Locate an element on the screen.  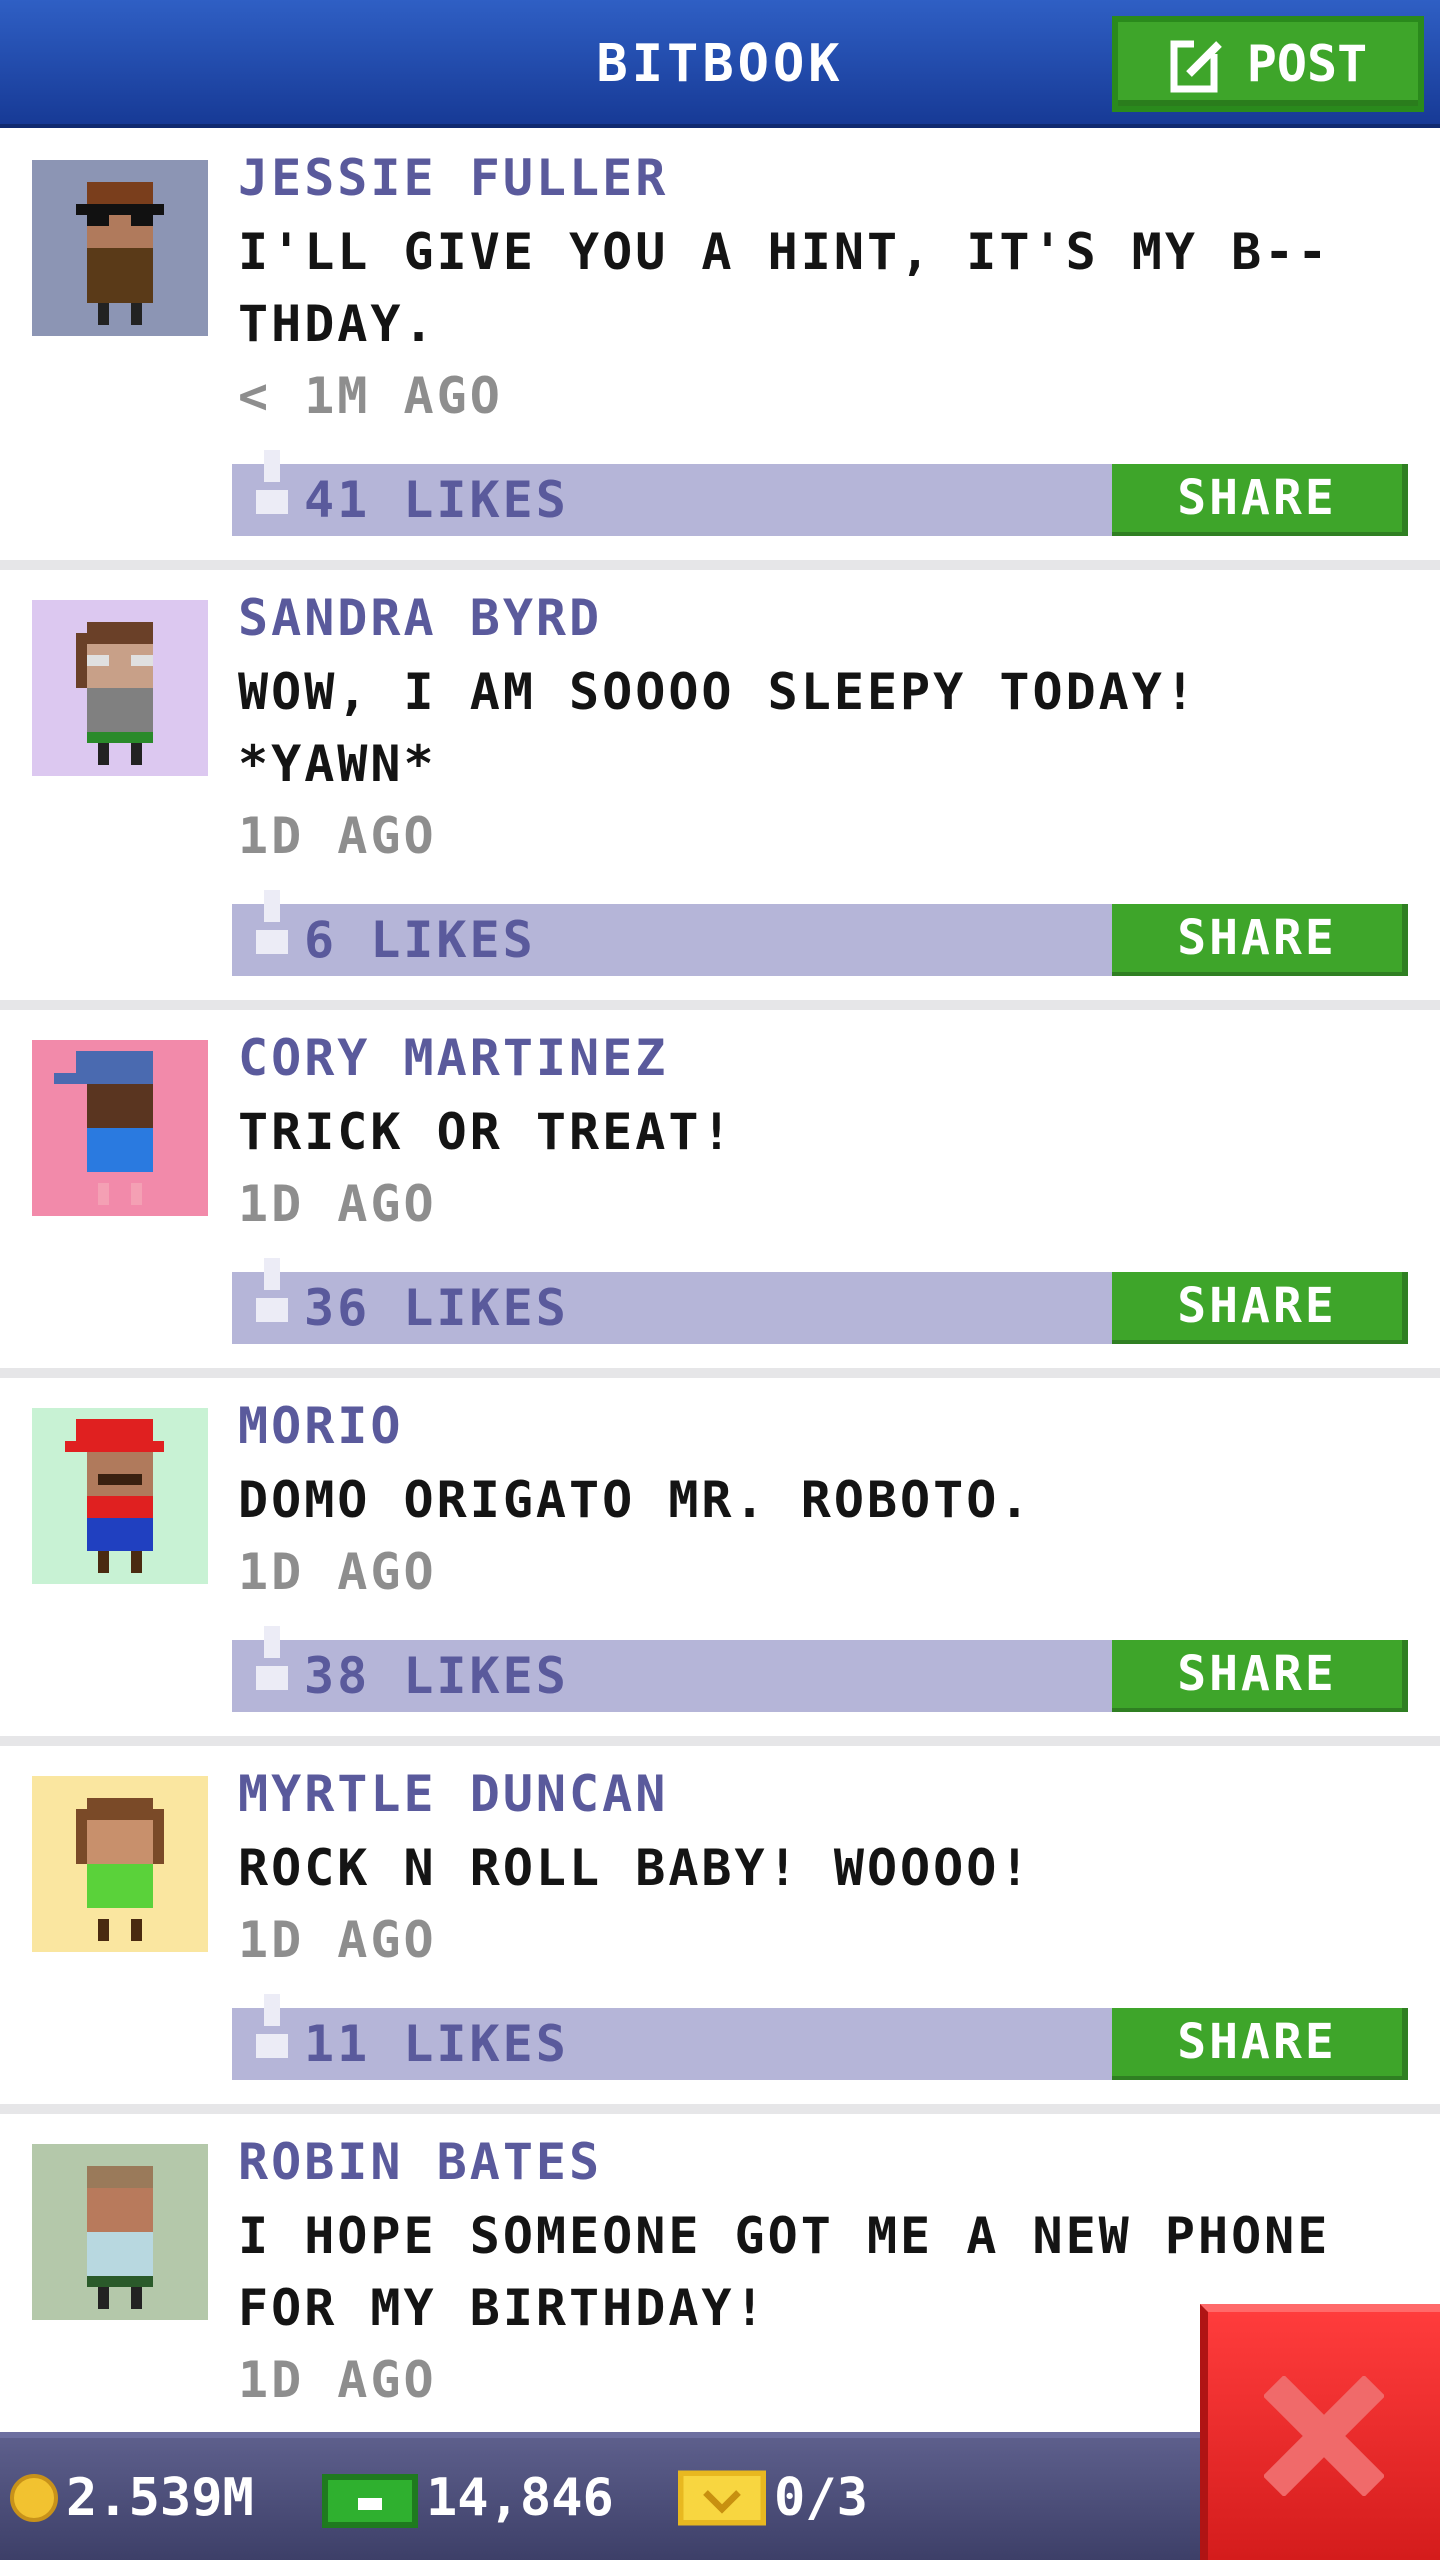
like-count: 36 LIKES is located at coordinates (436, 1308).